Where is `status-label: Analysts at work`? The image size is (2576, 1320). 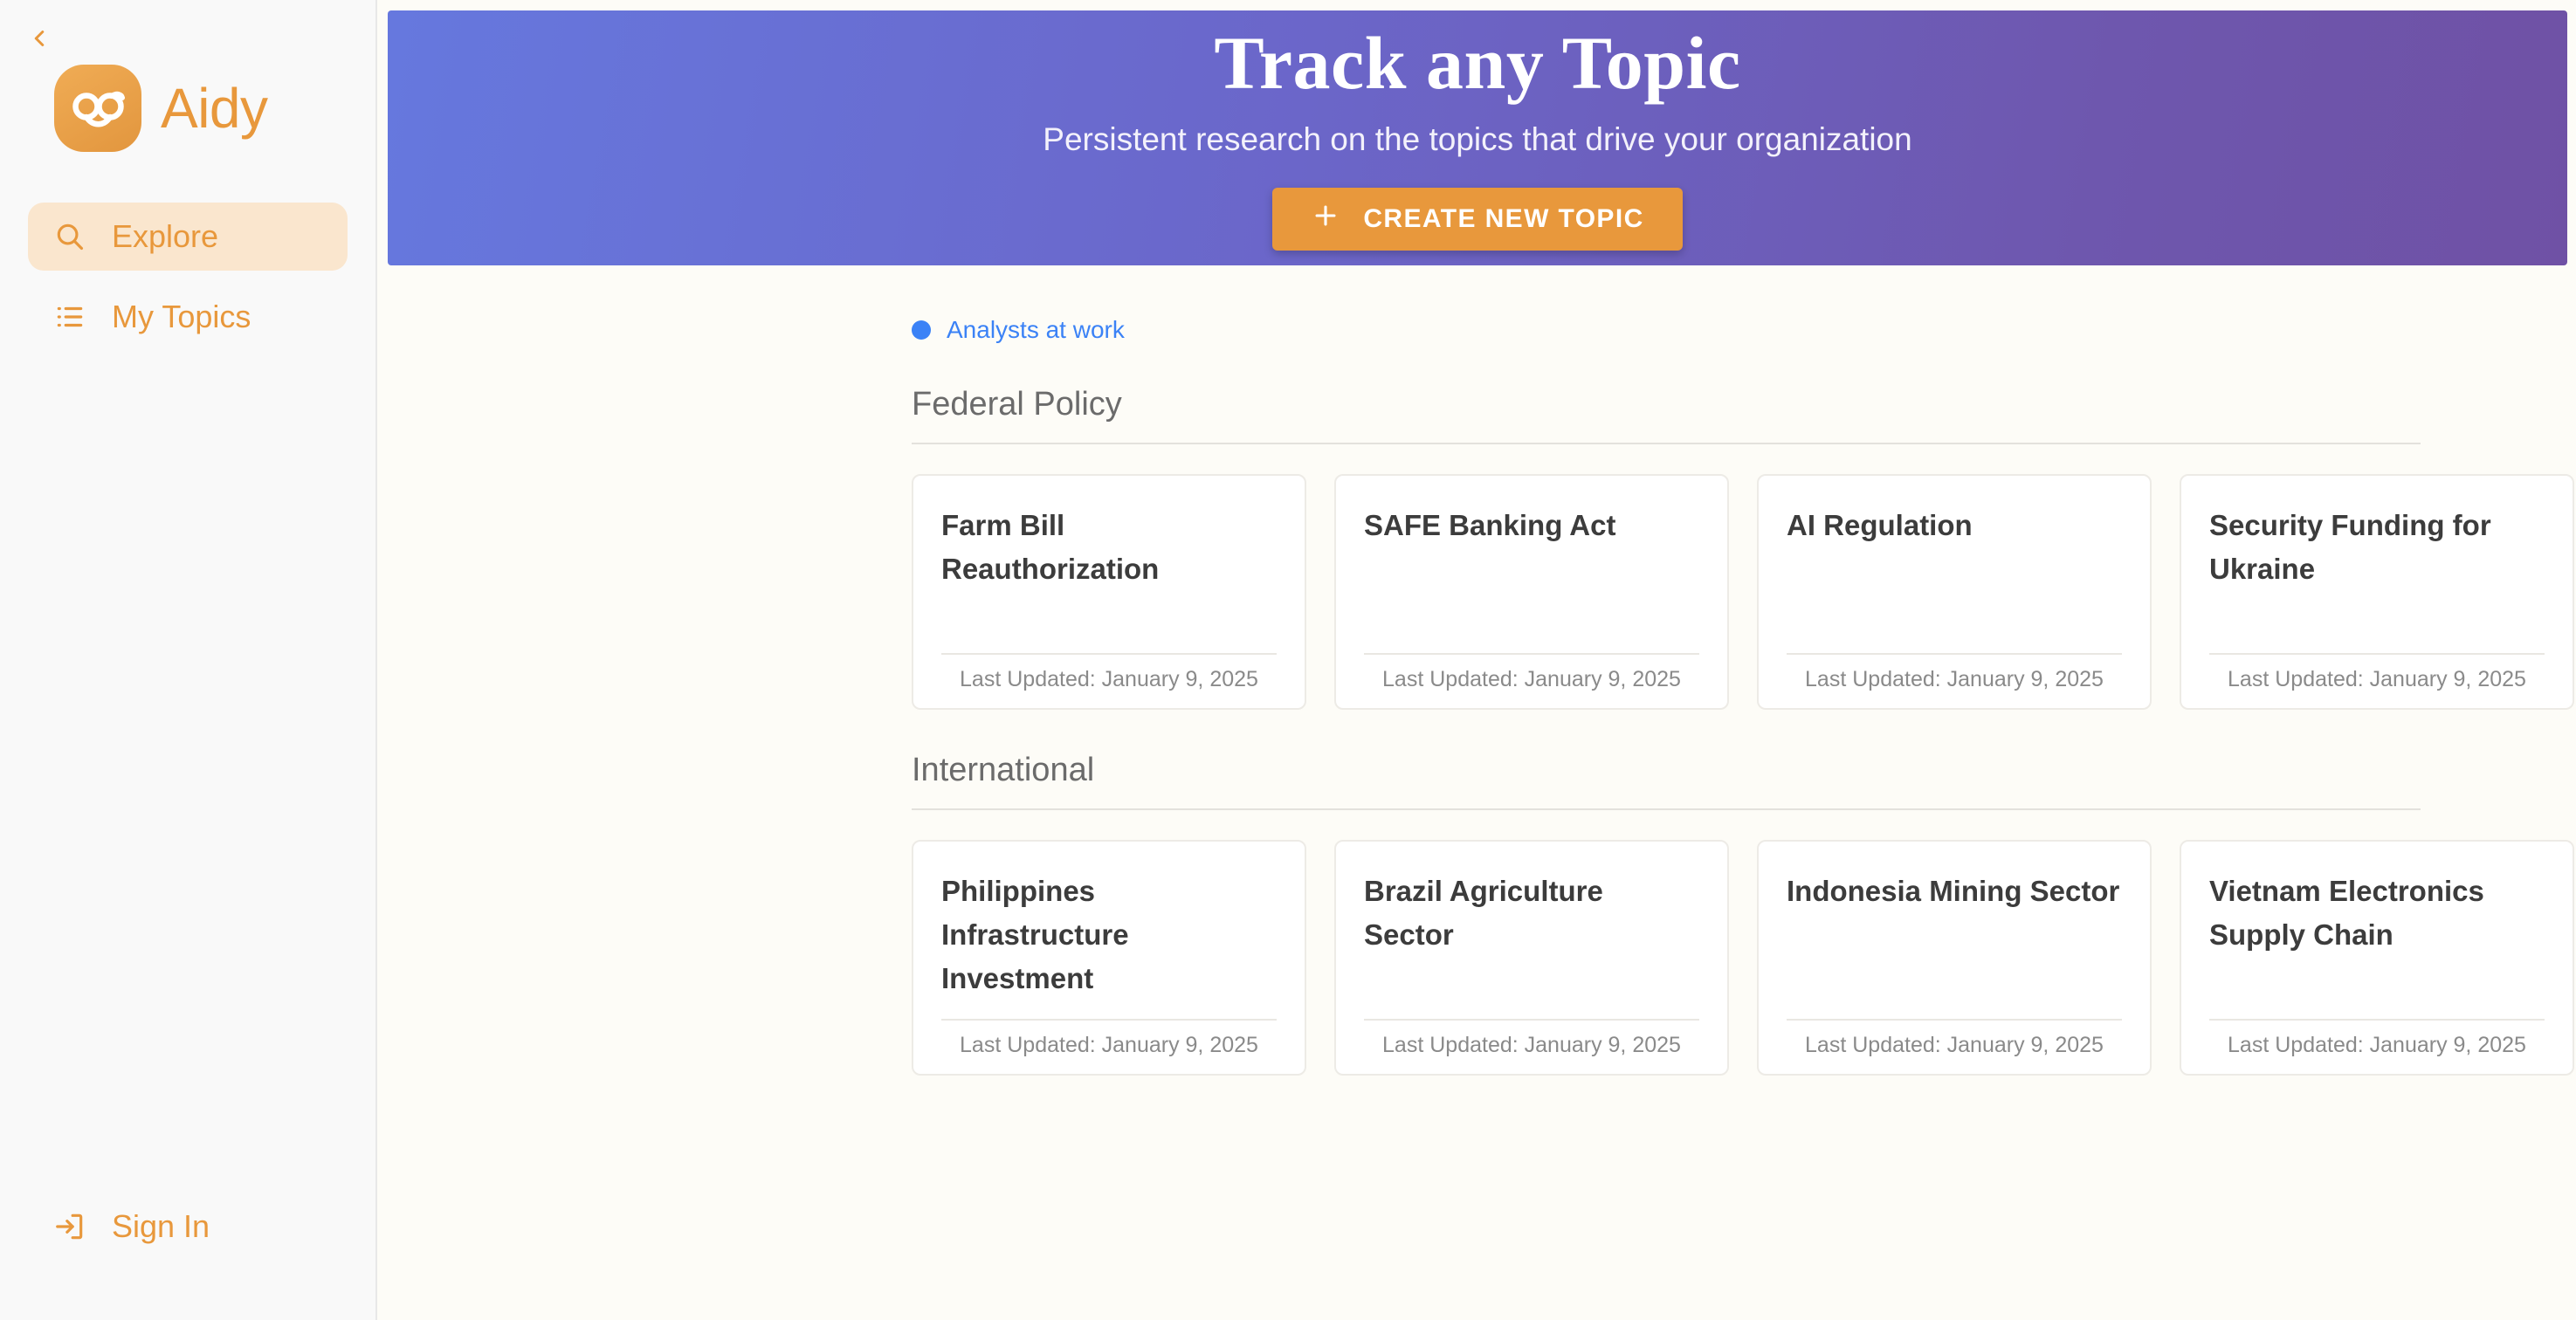
status-label: Analysts at work is located at coordinates (1036, 329).